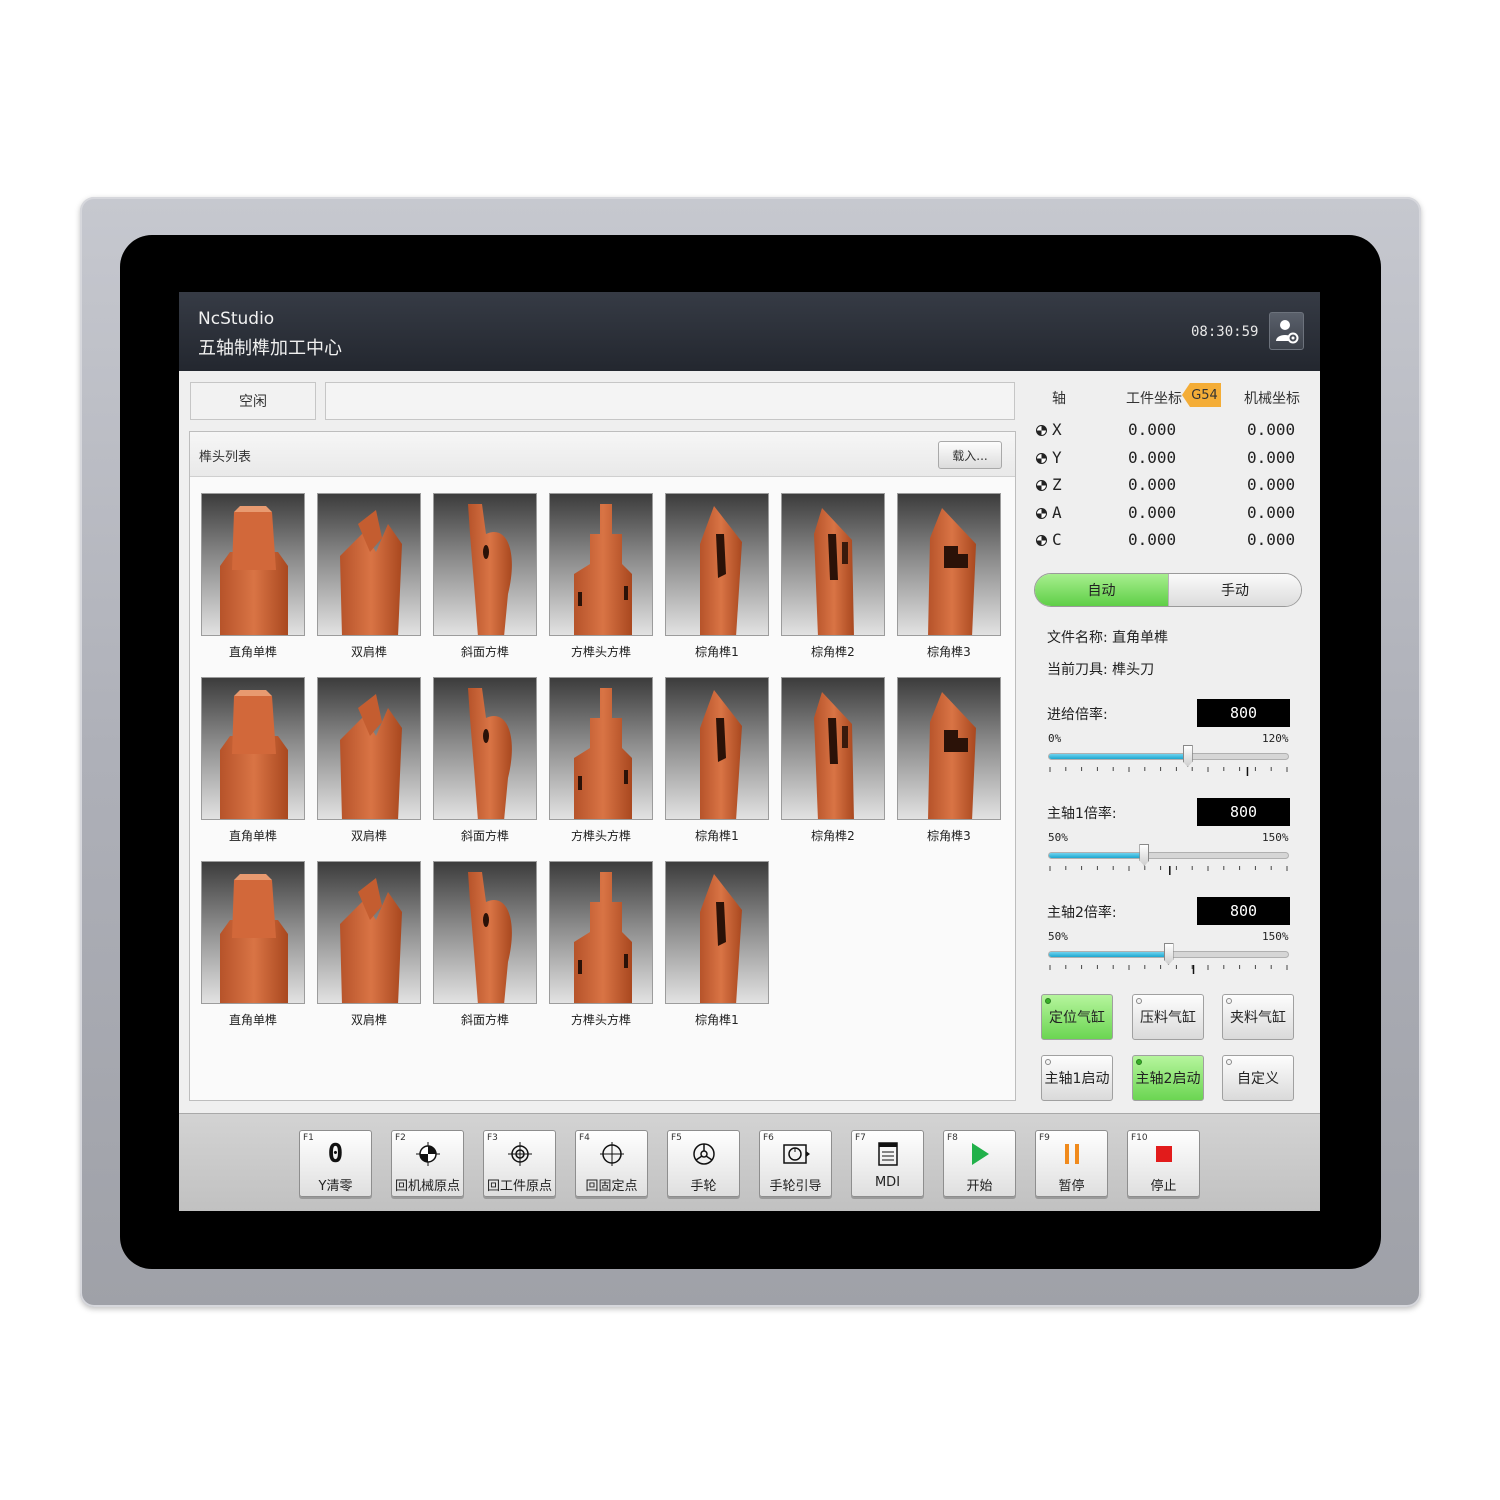 The width and height of the screenshot is (1500, 1500). What do you see at coordinates (1275, 738) in the screenshot?
I see `feed-rate-max: 120%` at bounding box center [1275, 738].